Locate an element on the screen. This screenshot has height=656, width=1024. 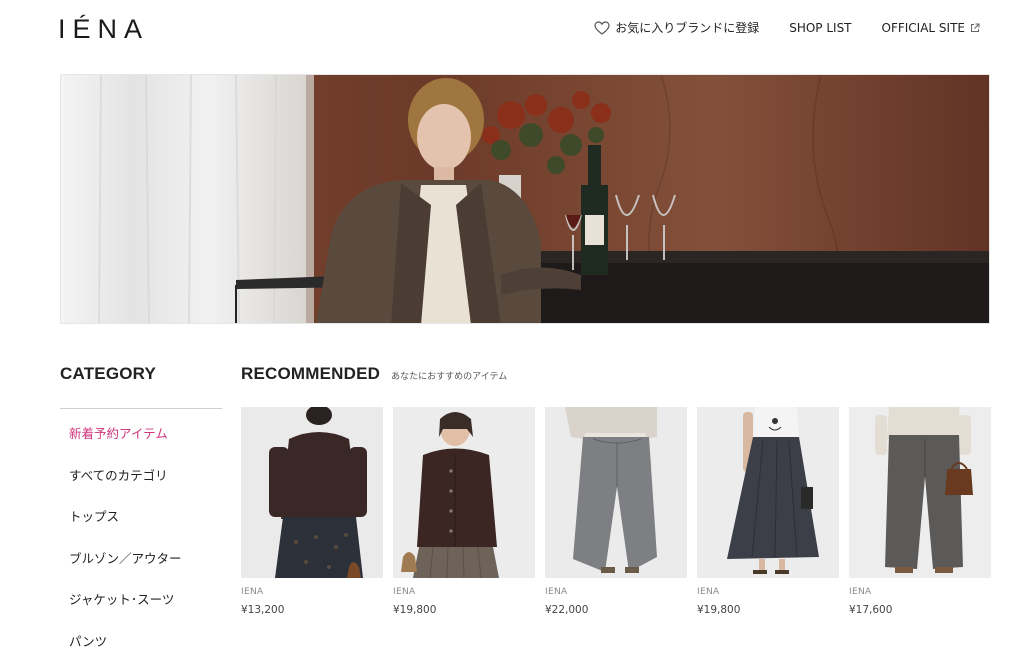
product-card: IENA ¥17,600 is located at coordinates (920, 511).